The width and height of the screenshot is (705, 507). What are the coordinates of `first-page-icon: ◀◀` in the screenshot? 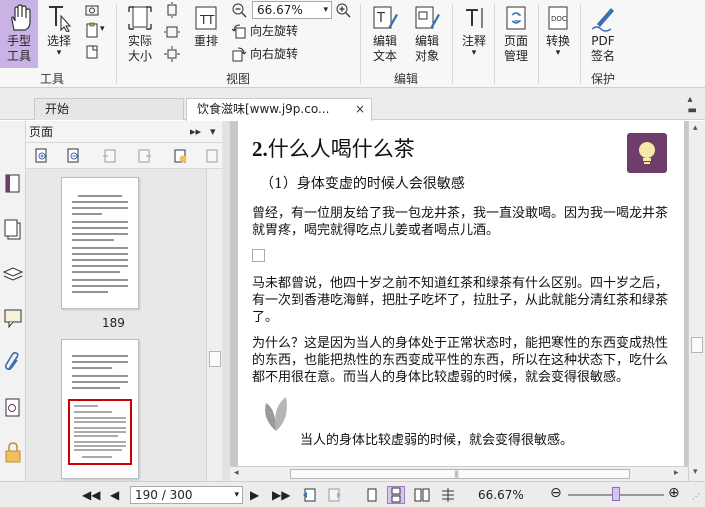 It's located at (91, 495).